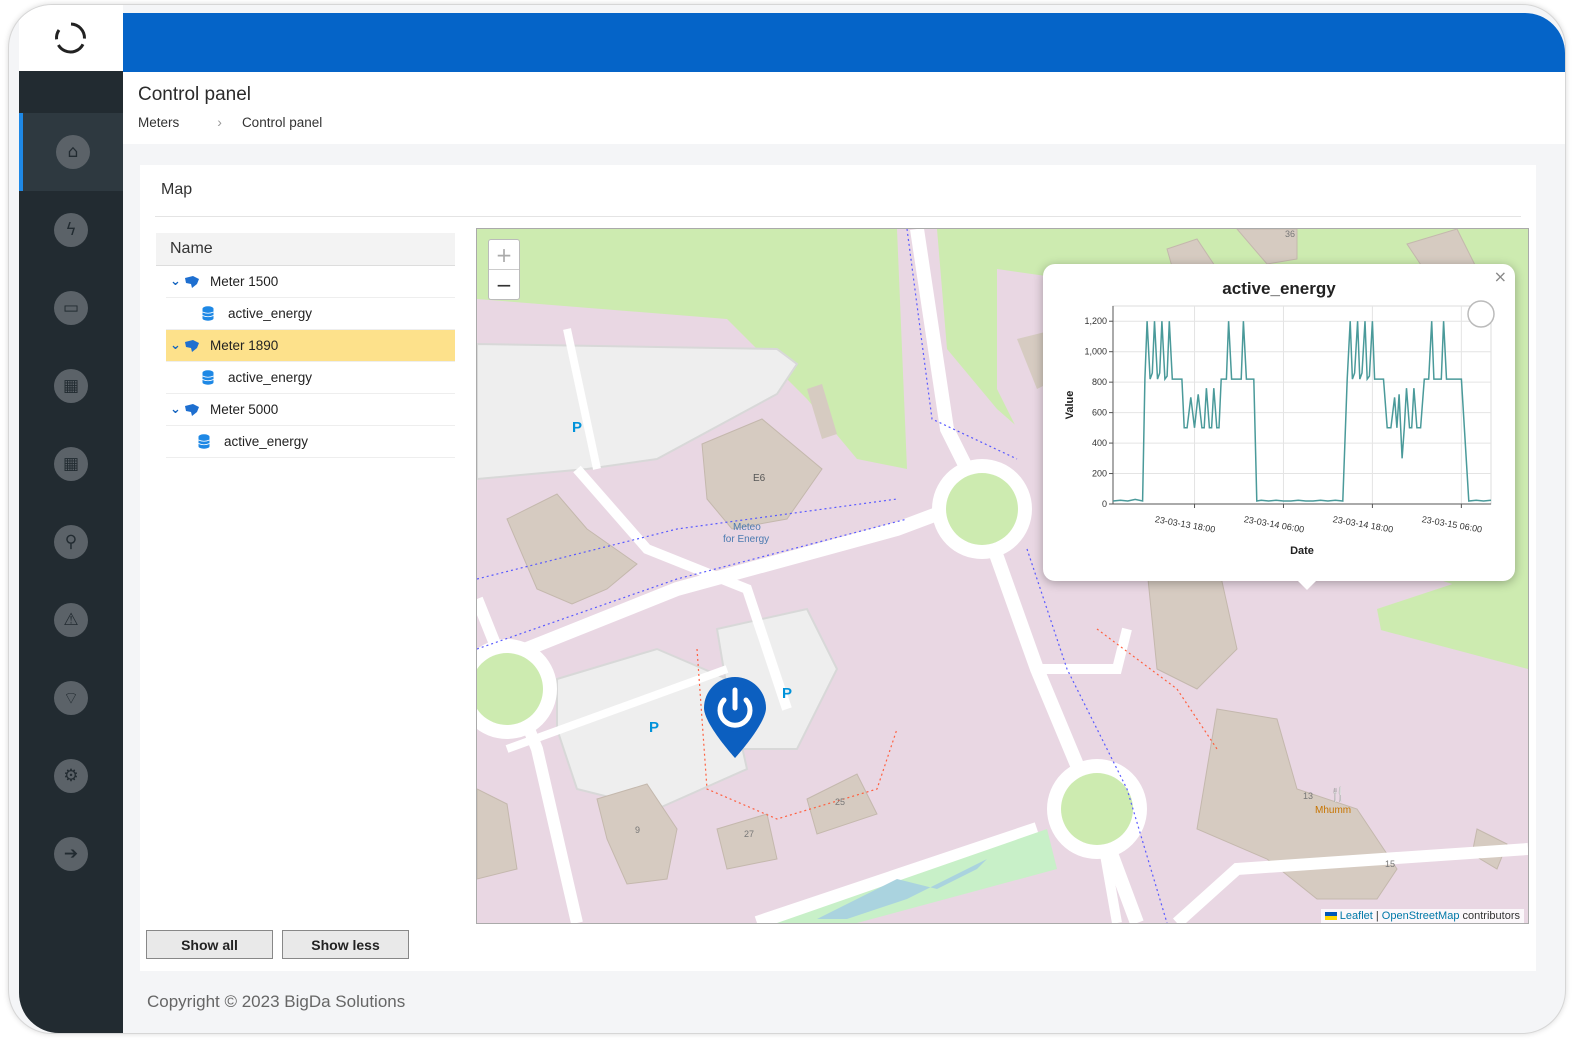  I want to click on sidebar-item-table-2: ▦, so click(71, 464).